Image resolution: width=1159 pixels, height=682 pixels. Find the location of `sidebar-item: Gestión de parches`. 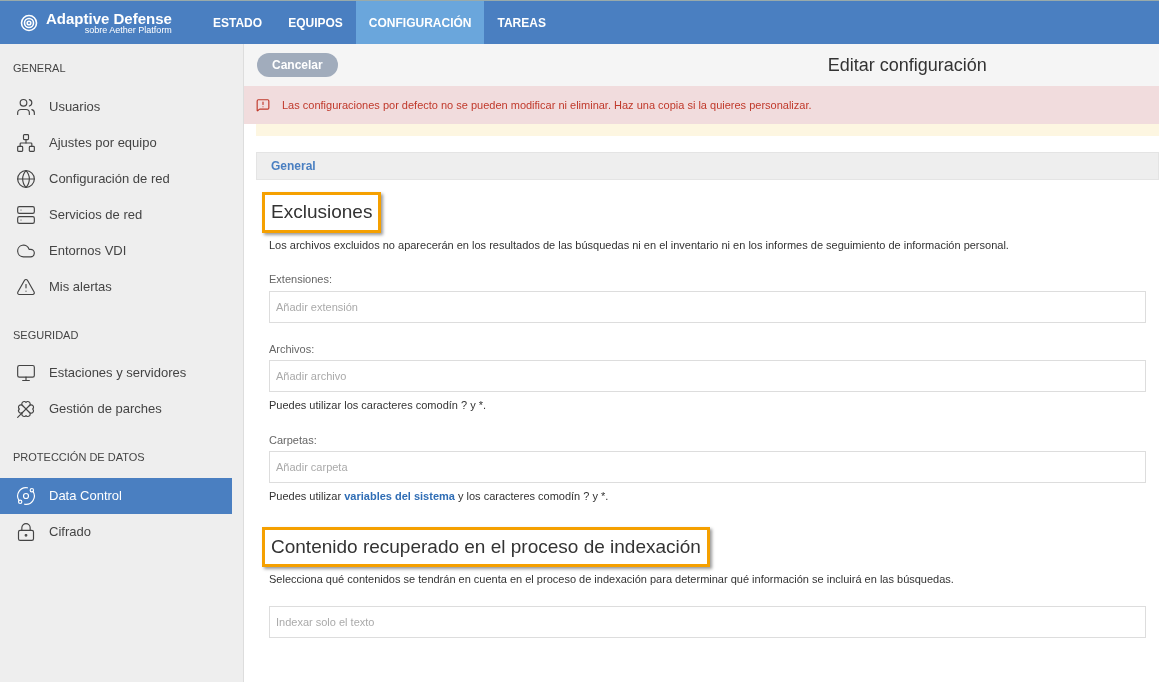

sidebar-item: Gestión de parches is located at coordinates (116, 409).